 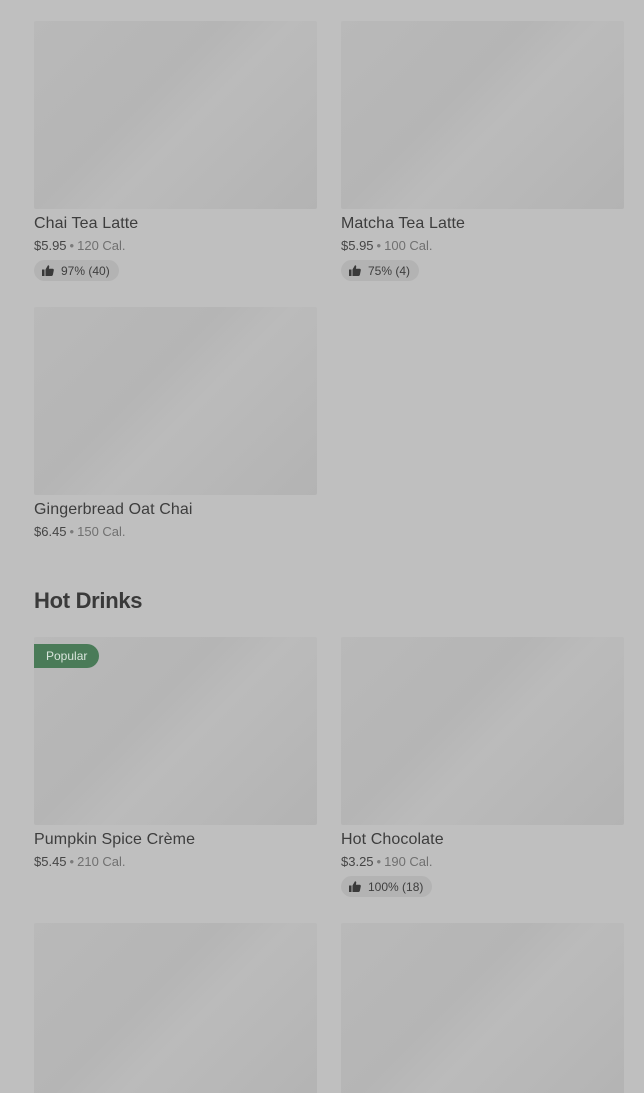 What do you see at coordinates (101, 245) in the screenshot?
I see `item-calories: 120 Cal.` at bounding box center [101, 245].